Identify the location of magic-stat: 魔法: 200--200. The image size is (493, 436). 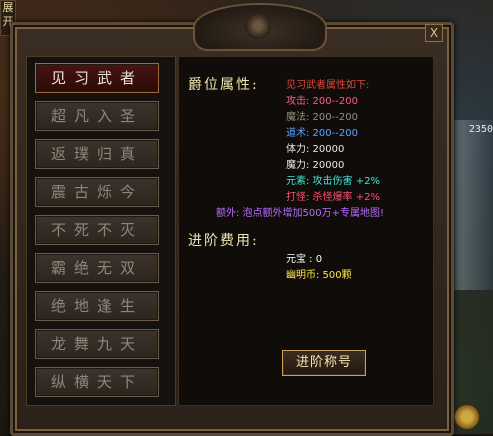
(322, 117).